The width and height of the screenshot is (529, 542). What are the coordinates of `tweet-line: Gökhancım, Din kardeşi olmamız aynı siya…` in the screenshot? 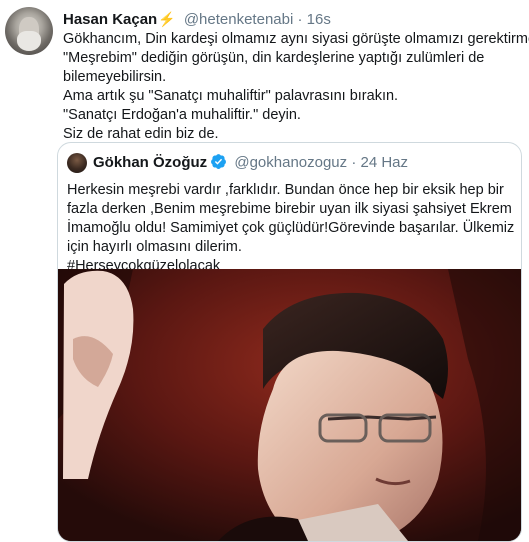 It's located at (296, 39).